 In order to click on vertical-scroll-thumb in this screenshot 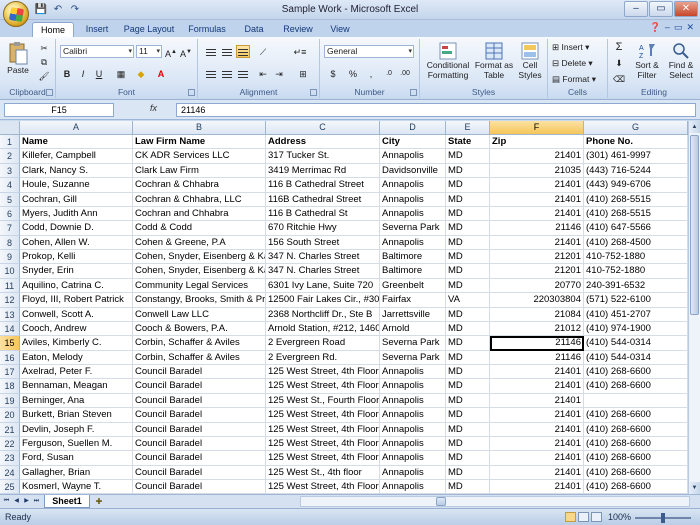, I will do `click(694, 225)`.